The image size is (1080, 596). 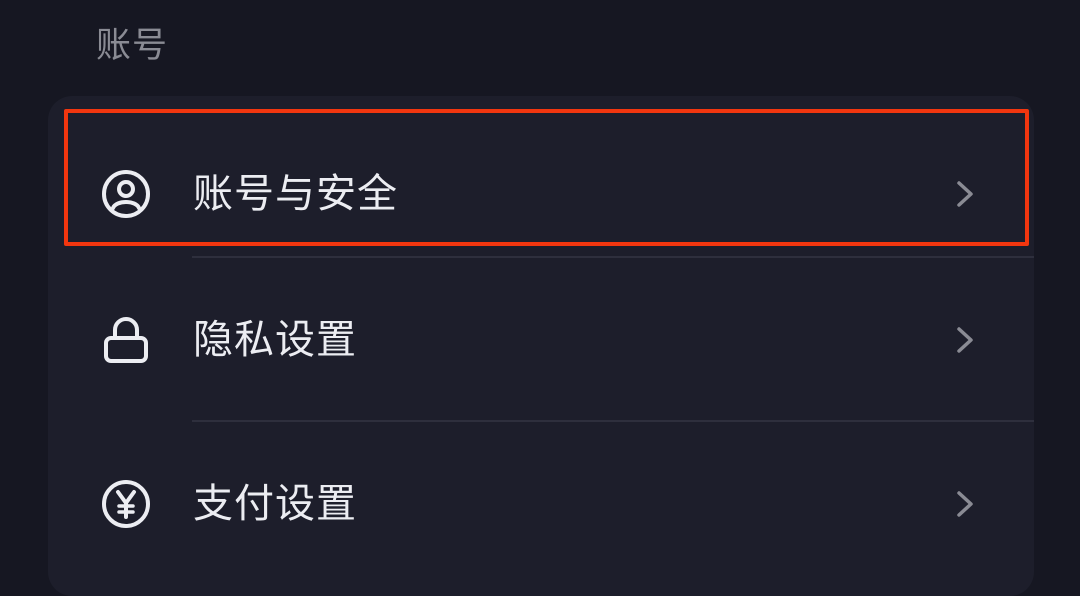 I want to click on user-circle-icon, so click(x=126, y=194).